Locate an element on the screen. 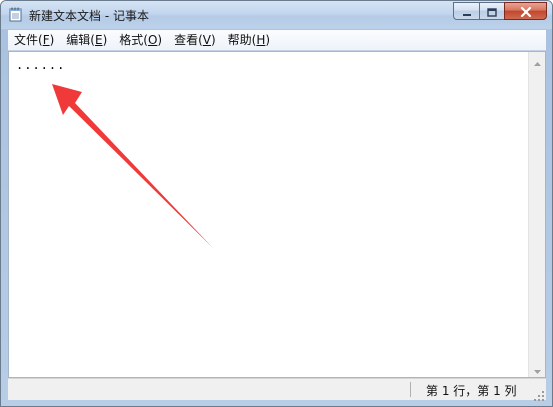 The width and height of the screenshot is (553, 407). menu-view: 查看(V) is located at coordinates (195, 40).